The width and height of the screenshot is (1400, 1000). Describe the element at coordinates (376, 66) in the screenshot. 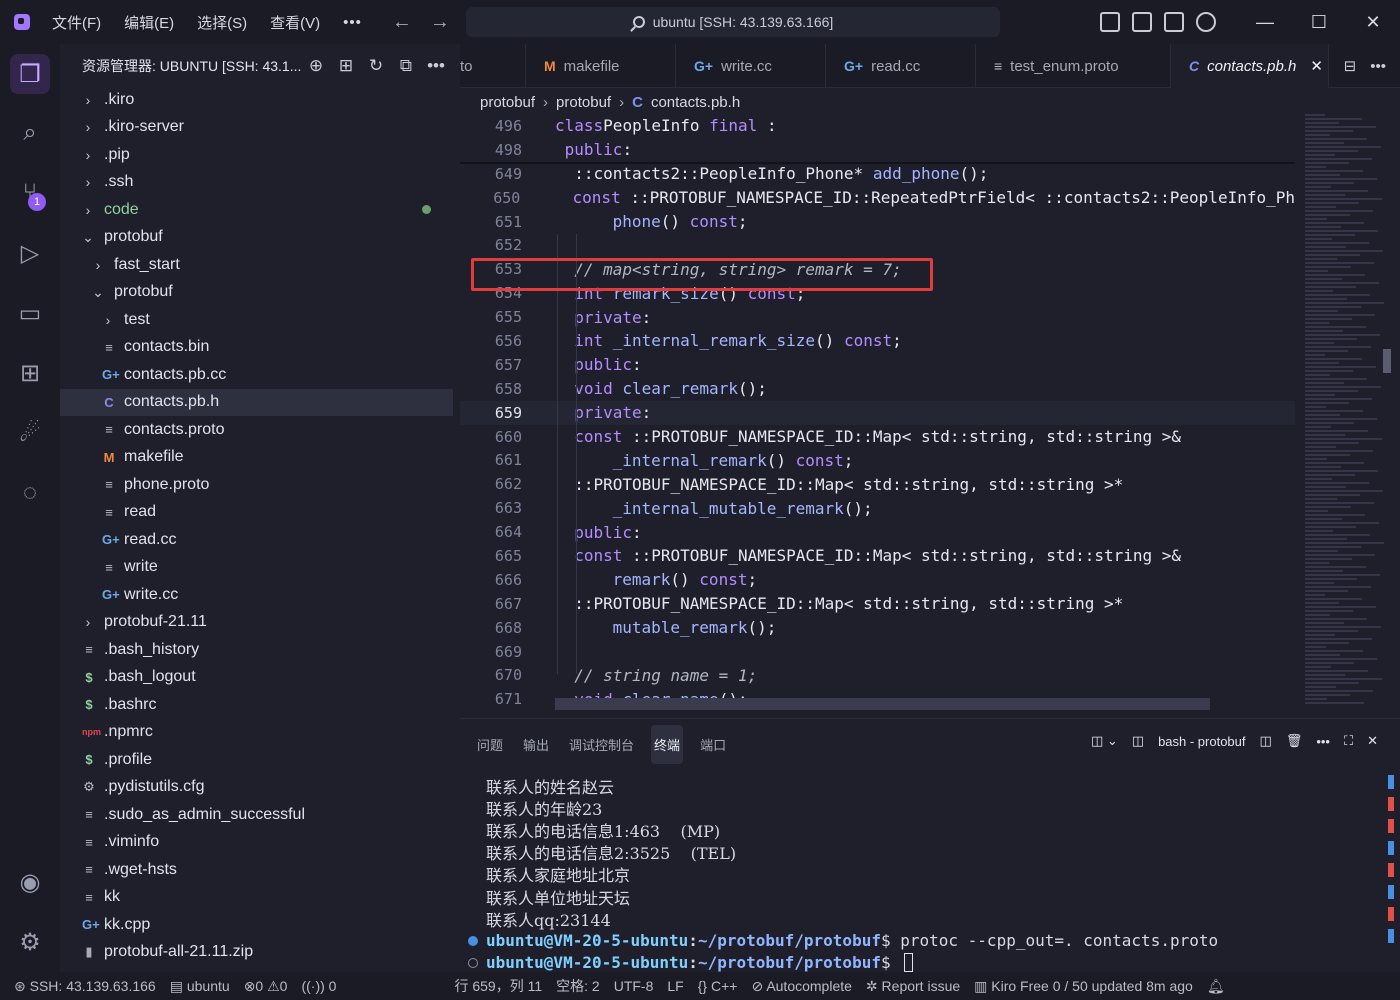

I see `refresh-icon: ↻` at that location.